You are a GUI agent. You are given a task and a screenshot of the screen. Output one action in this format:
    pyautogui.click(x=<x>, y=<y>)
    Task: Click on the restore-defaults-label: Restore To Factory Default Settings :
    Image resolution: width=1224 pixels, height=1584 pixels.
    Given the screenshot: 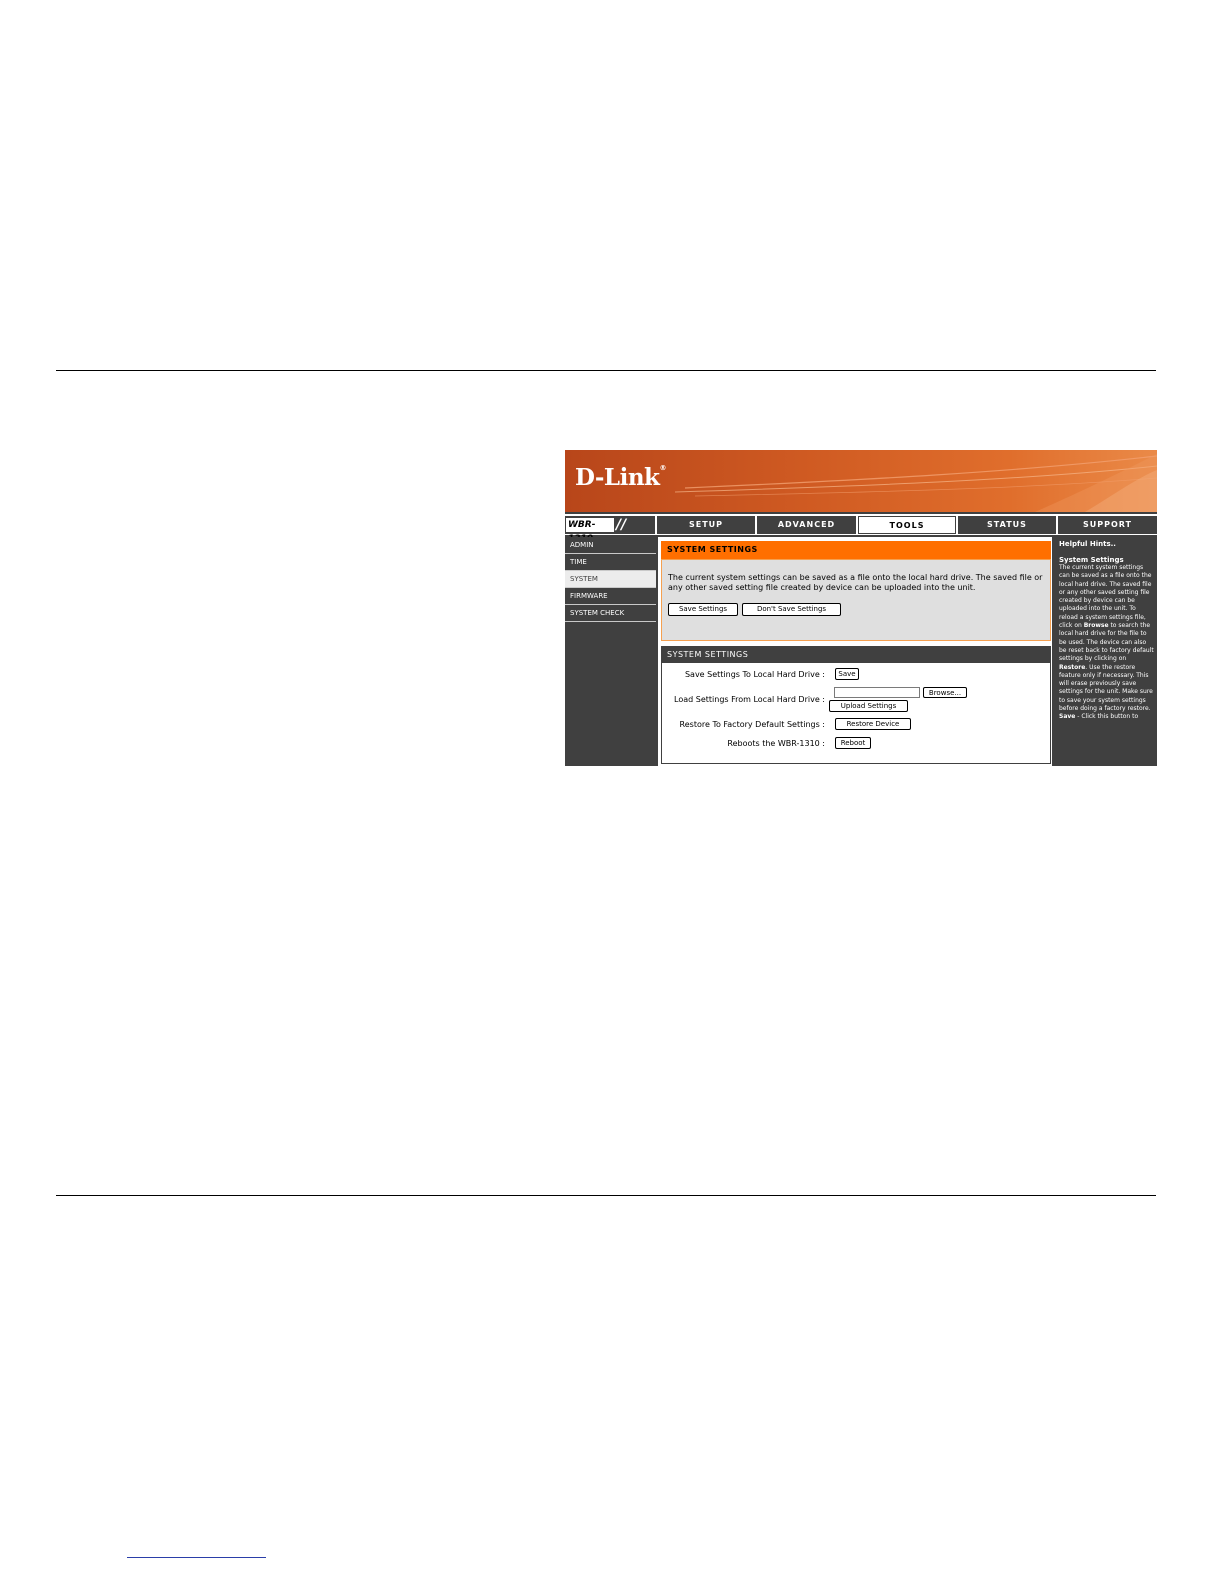 What is the action you would take?
    pyautogui.click(x=752, y=724)
    